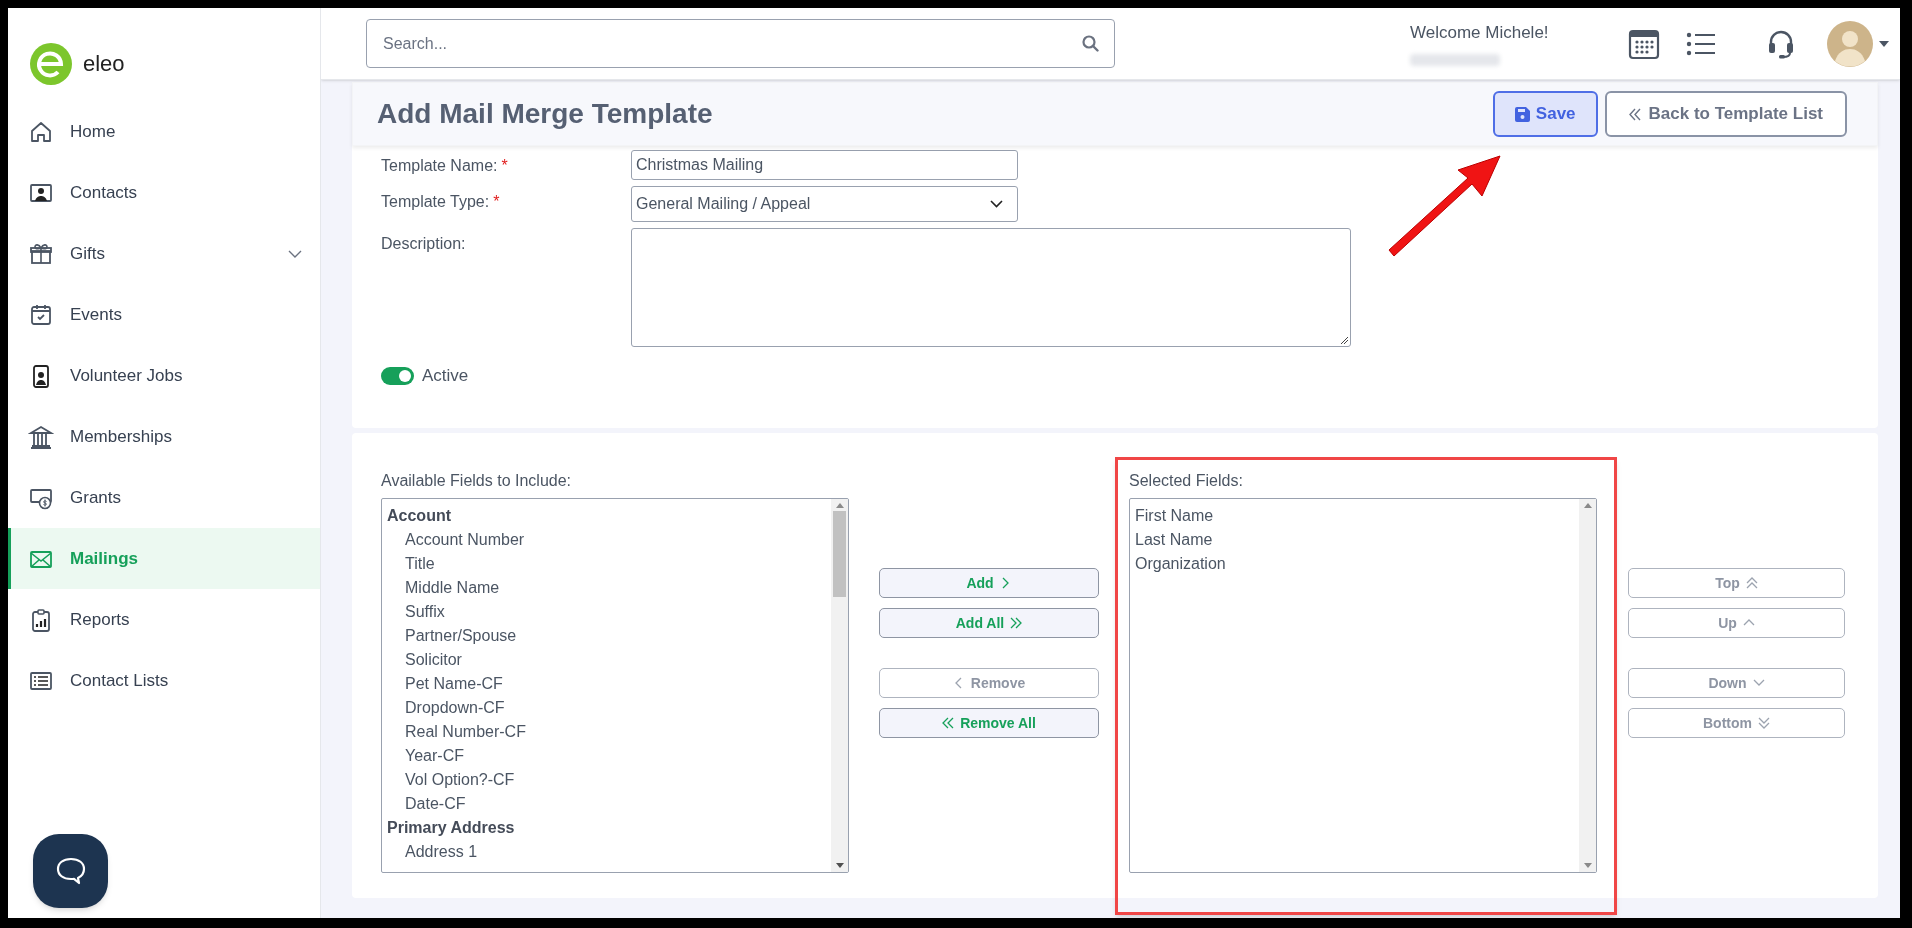 Image resolution: width=1912 pixels, height=928 pixels. Describe the element at coordinates (609, 852) in the screenshot. I see `list-item: Address 1` at that location.